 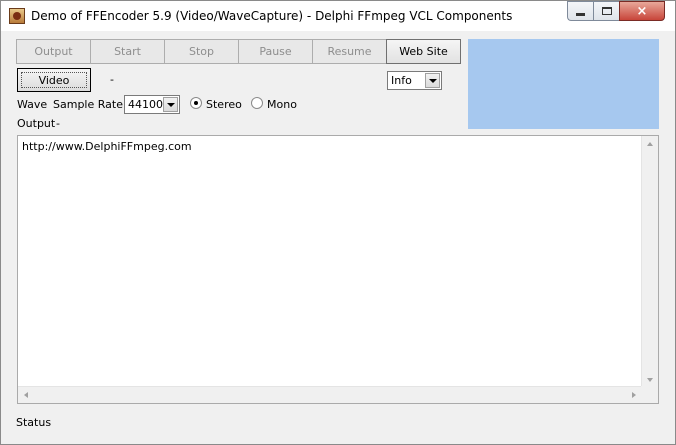 I want to click on toolbar: Output Start Stop Pause Resume Web Site, so click(x=238, y=51).